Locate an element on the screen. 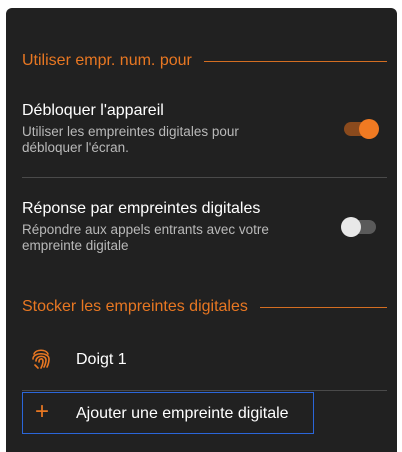  section-title: Utiliser empr. num. pour is located at coordinates (107, 60).